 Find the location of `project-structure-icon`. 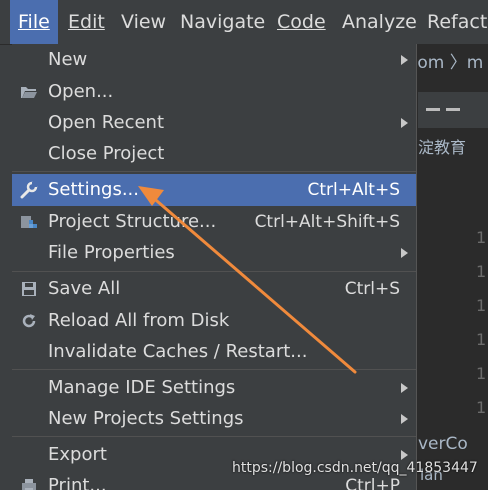

project-structure-icon is located at coordinates (29, 222).